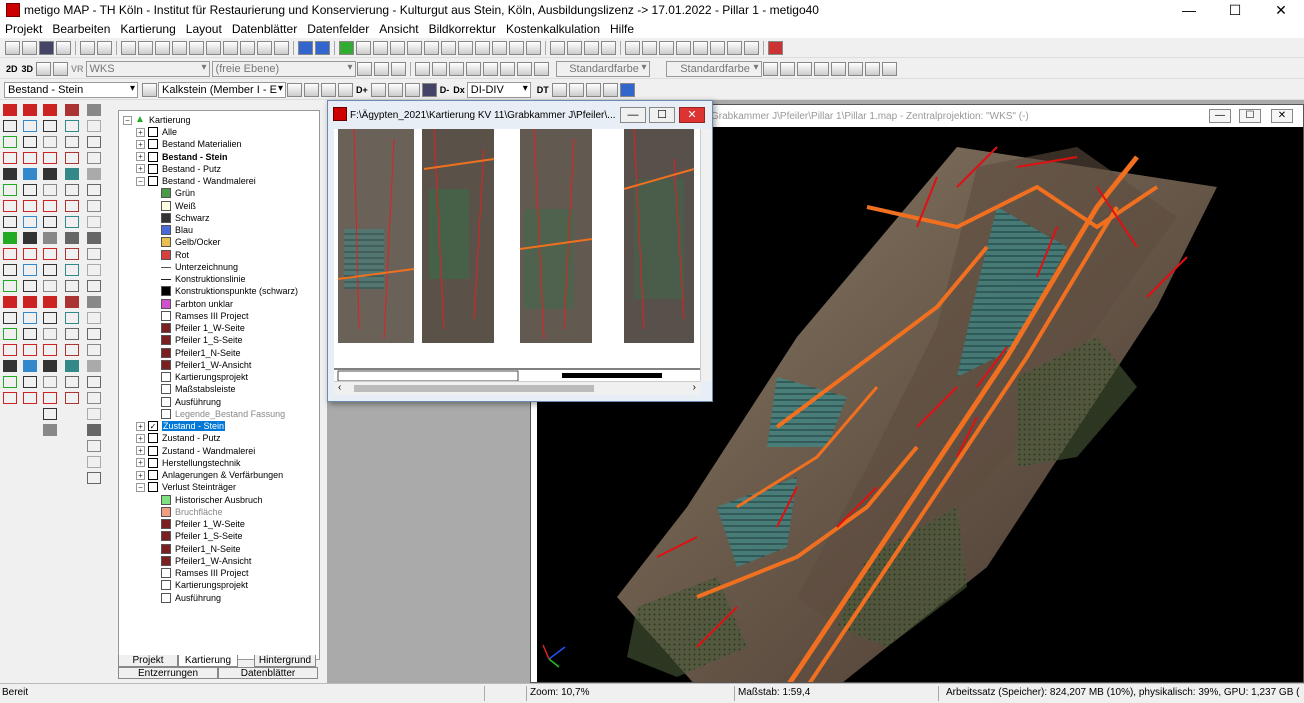 The height and width of the screenshot is (703, 1304). What do you see at coordinates (30, 110) in the screenshot?
I see `freehand-icon` at bounding box center [30, 110].